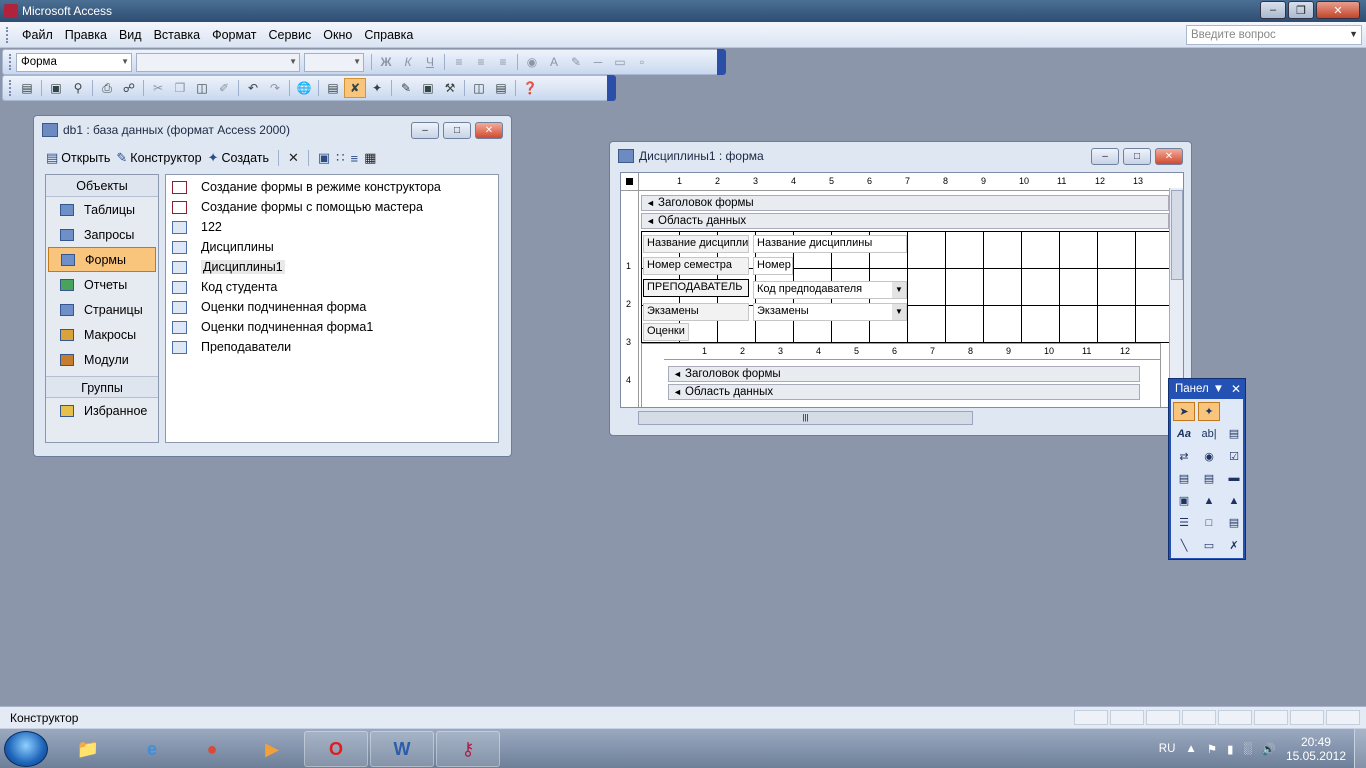 The width and height of the screenshot is (1366, 768). I want to click on option-button-icon: ◉, so click(1209, 456).